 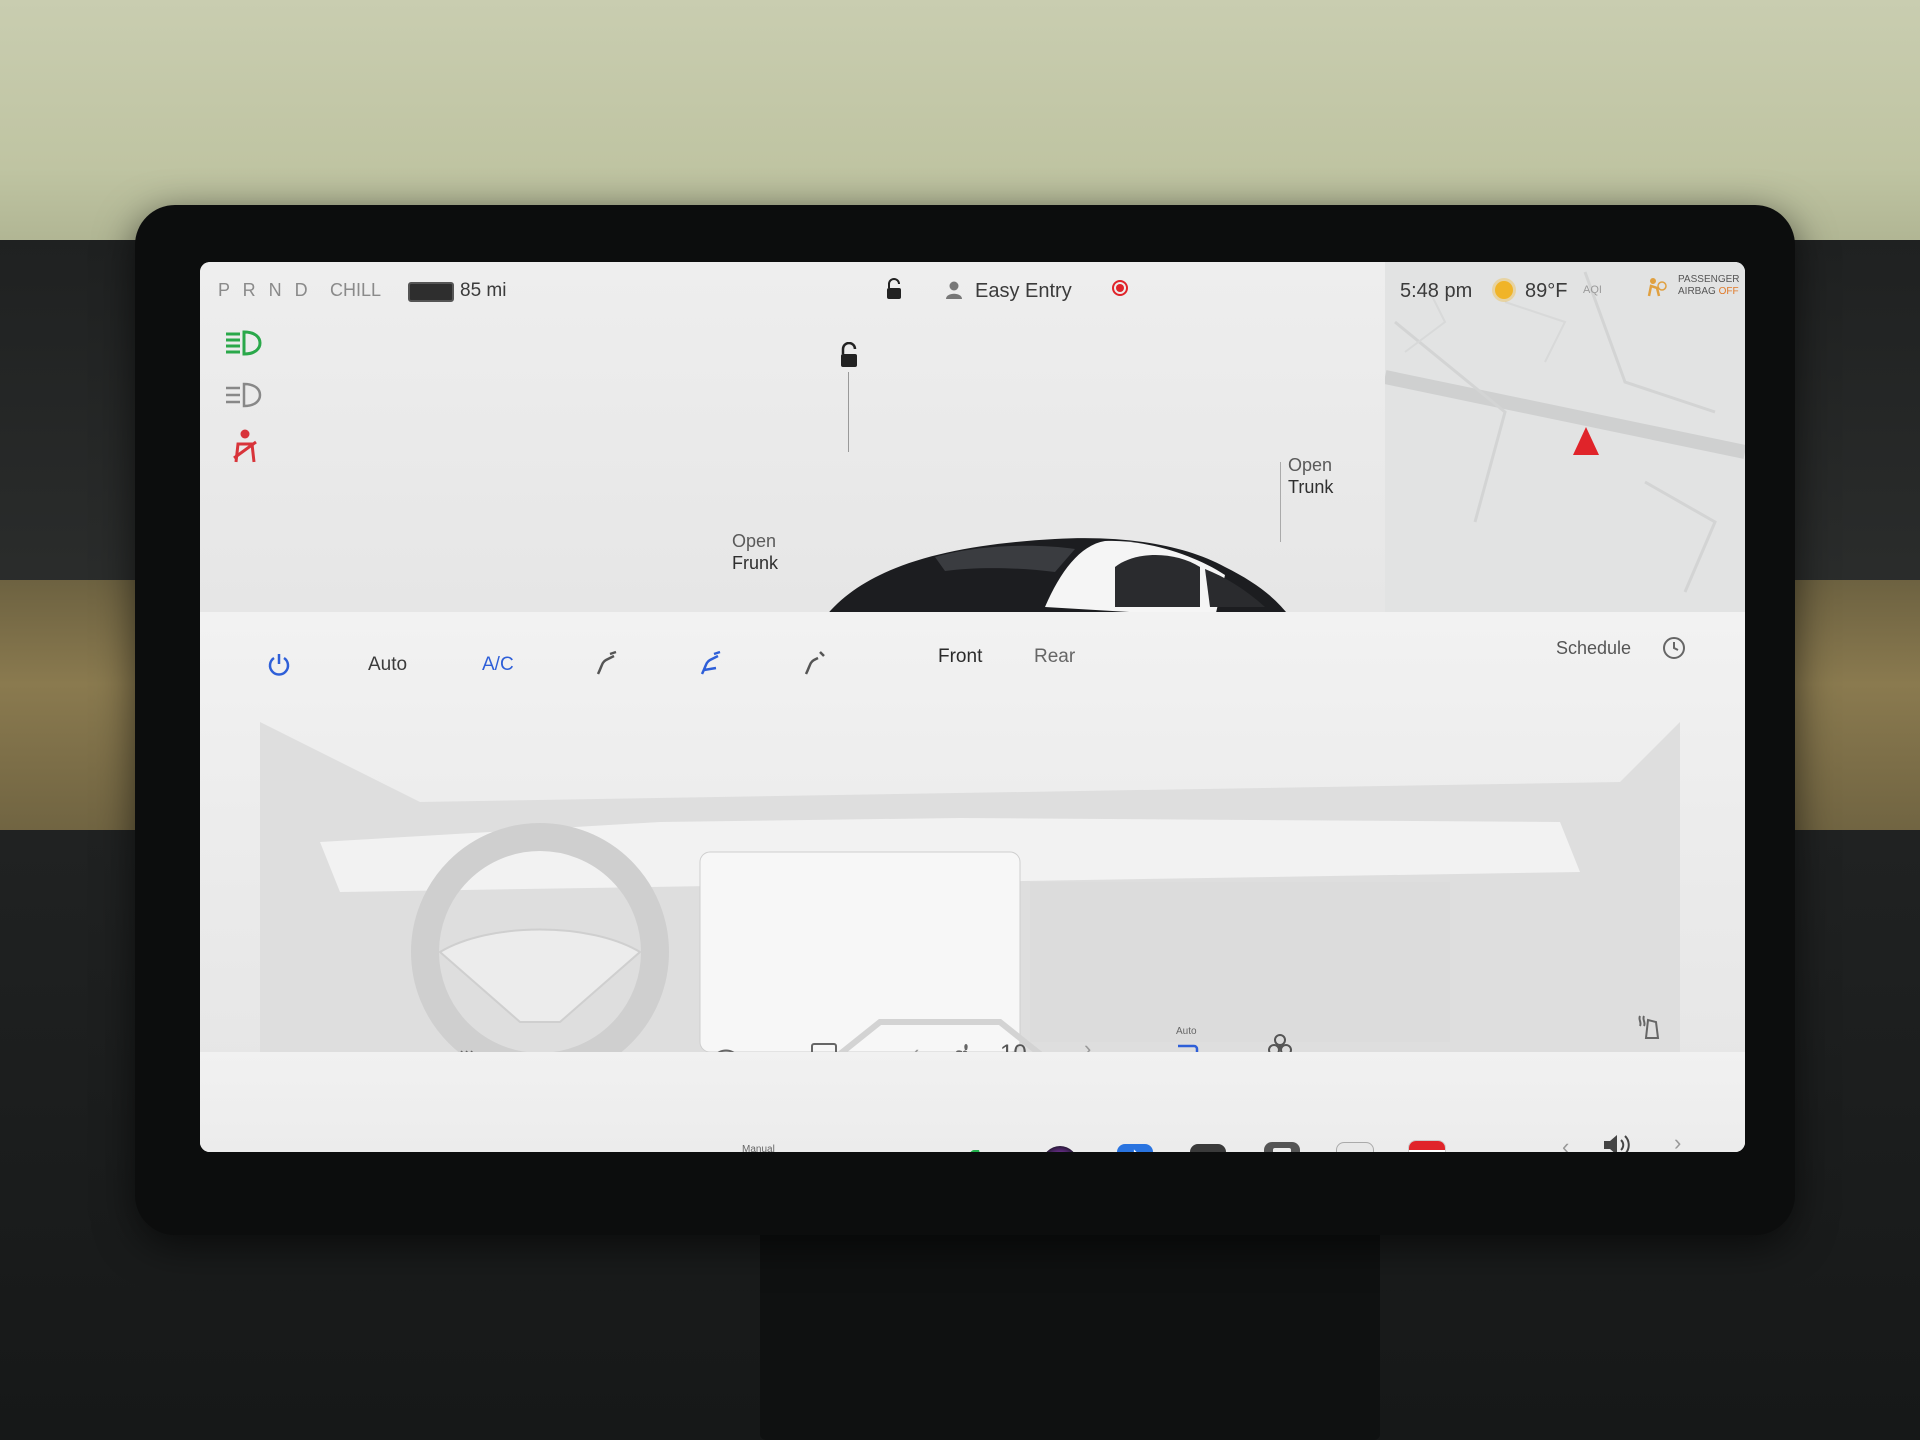 What do you see at coordinates (1355, 1147) in the screenshot?
I see `notes-app-icon` at bounding box center [1355, 1147].